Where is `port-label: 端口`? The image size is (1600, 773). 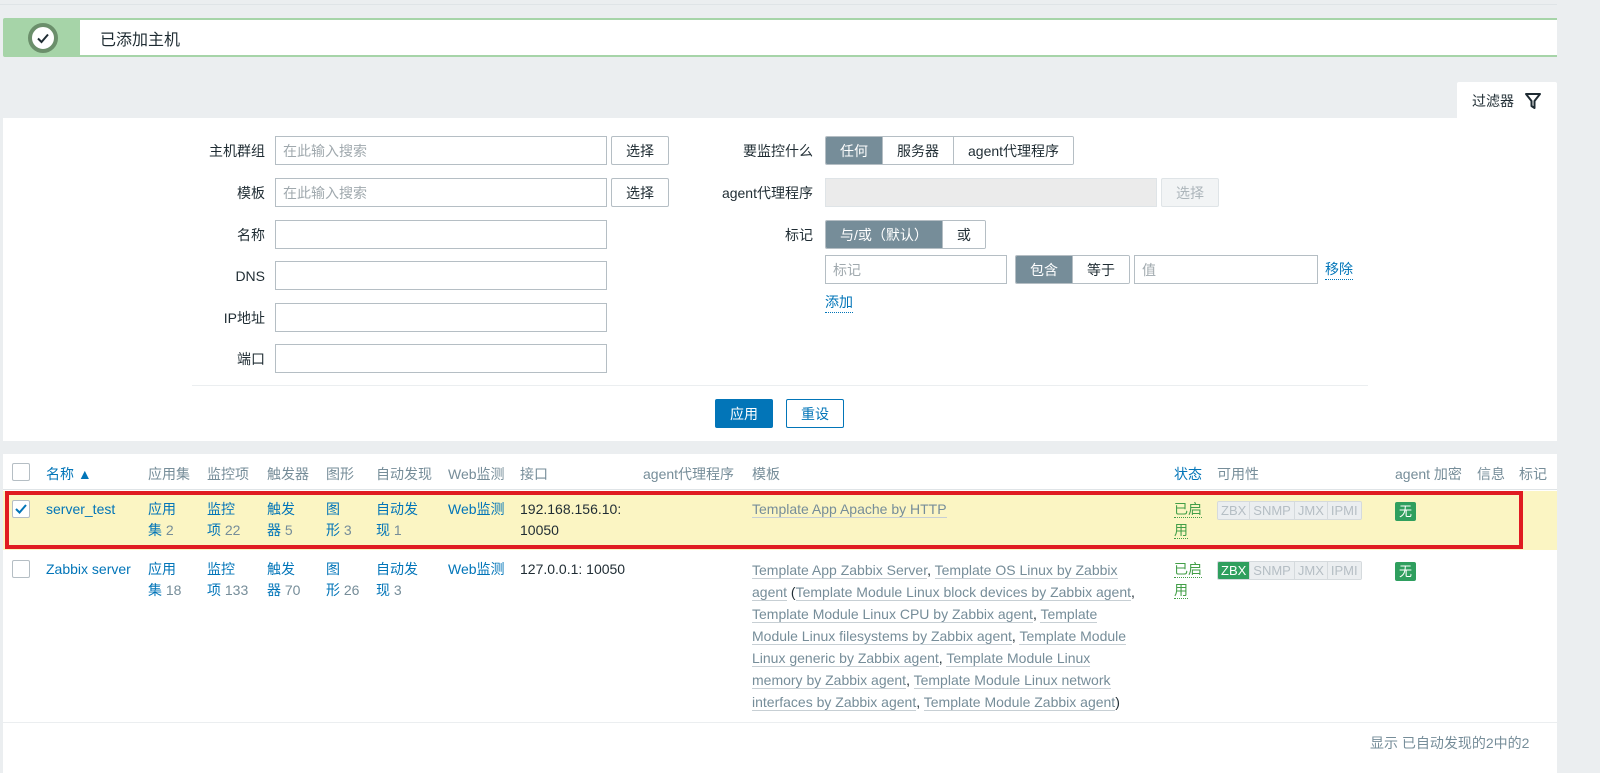 port-label: 端口 is located at coordinates (251, 358).